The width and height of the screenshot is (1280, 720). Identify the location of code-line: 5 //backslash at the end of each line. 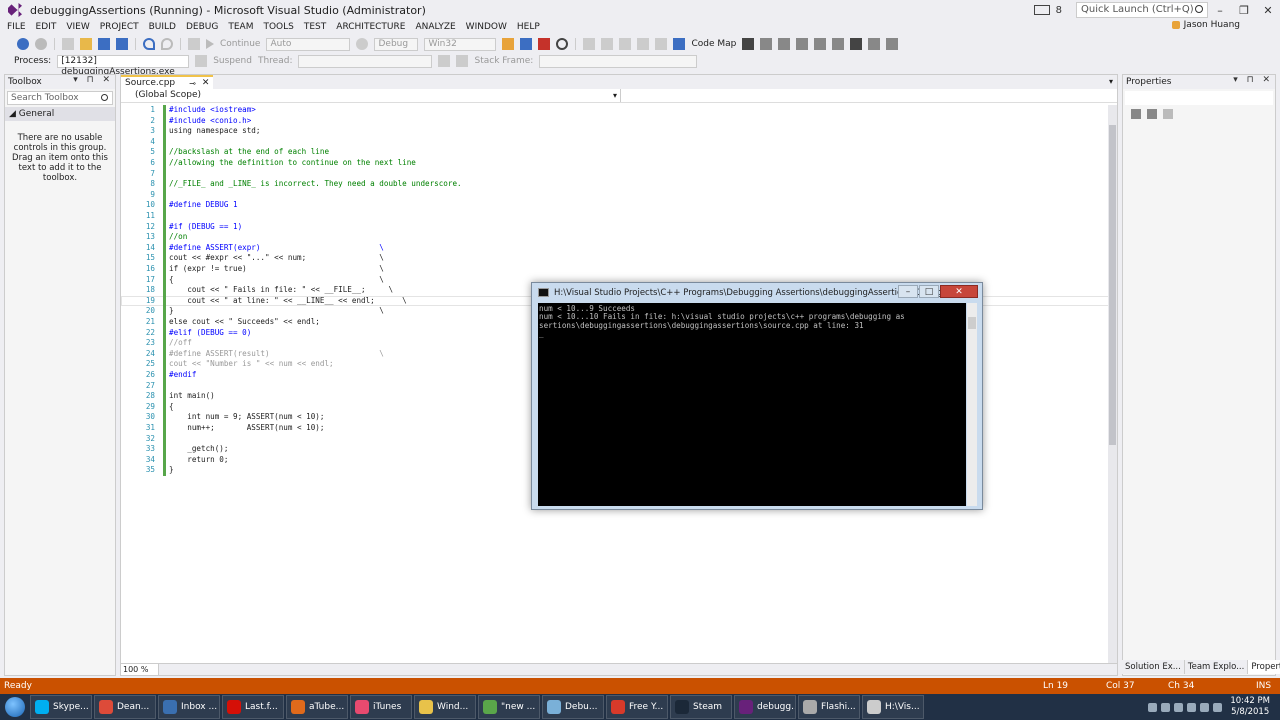
(615, 152).